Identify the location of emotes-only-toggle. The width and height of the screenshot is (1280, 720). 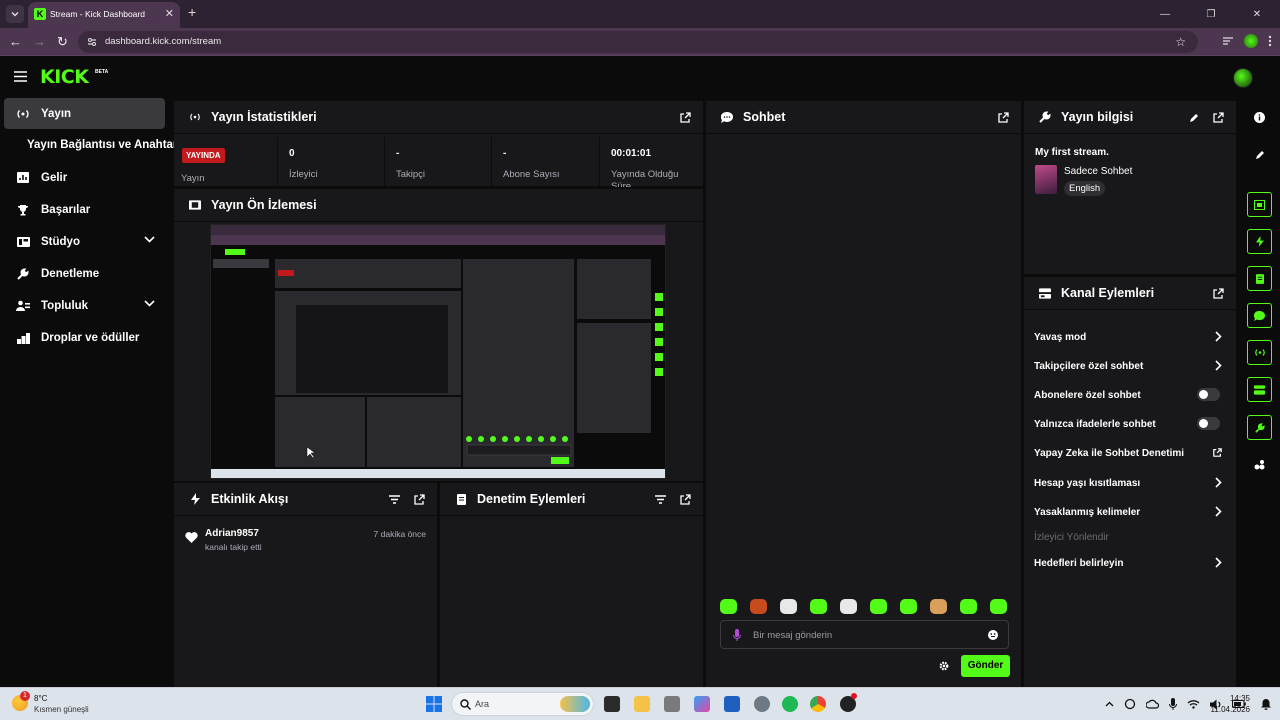
(1208, 423).